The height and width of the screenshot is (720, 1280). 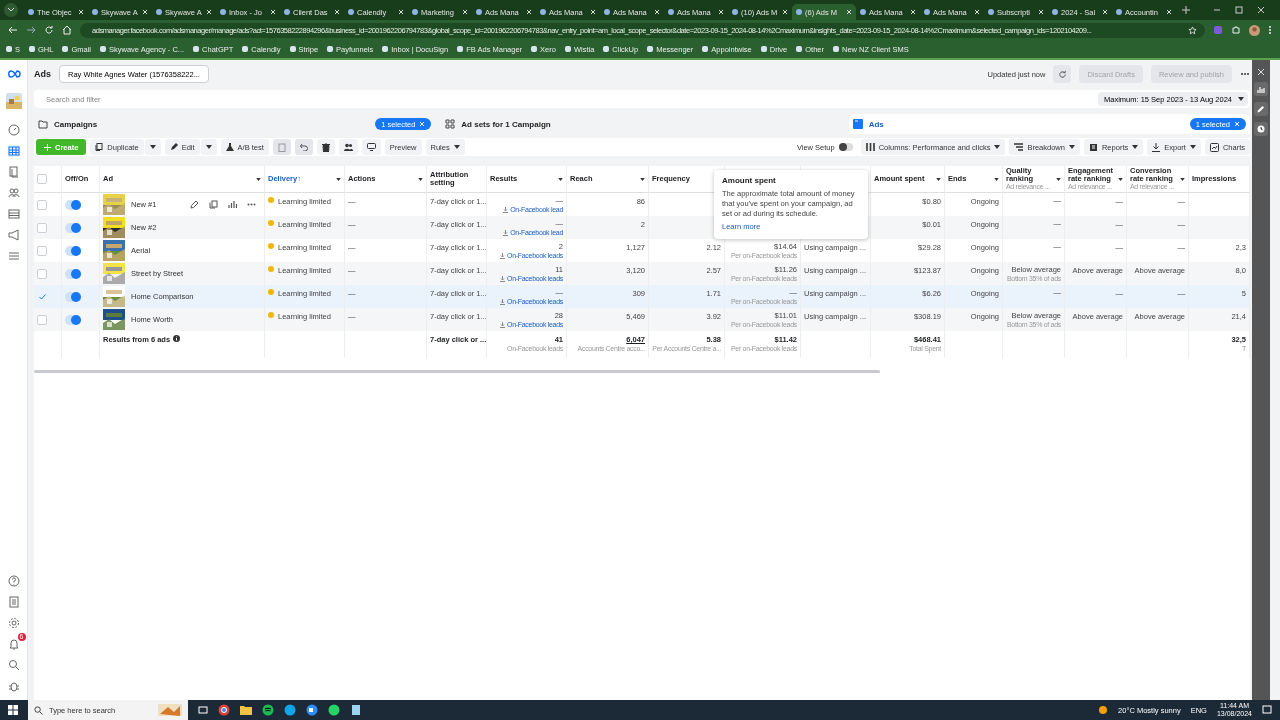 I want to click on bell-icon, so click(x=13, y=644).